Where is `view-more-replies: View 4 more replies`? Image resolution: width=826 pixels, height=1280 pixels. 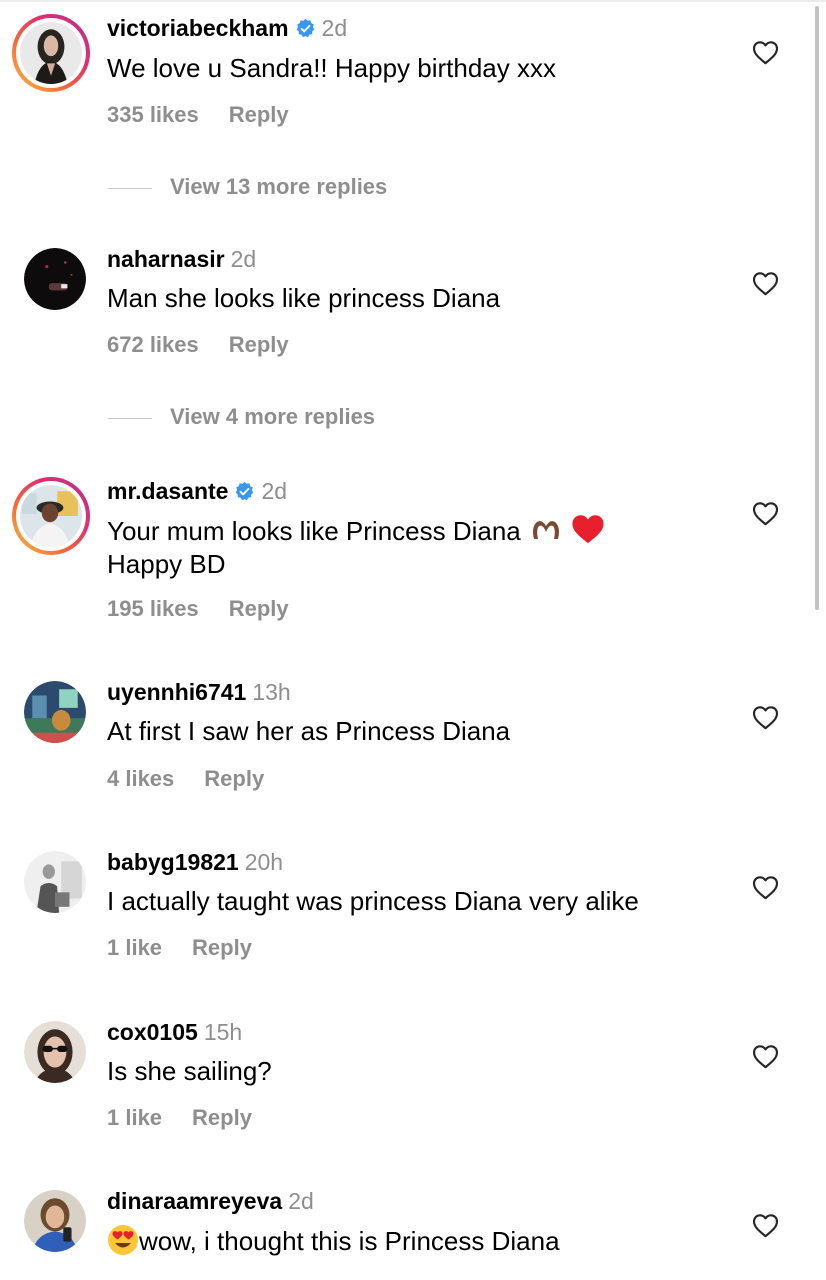 view-more-replies: View 4 more replies is located at coordinates (241, 417).